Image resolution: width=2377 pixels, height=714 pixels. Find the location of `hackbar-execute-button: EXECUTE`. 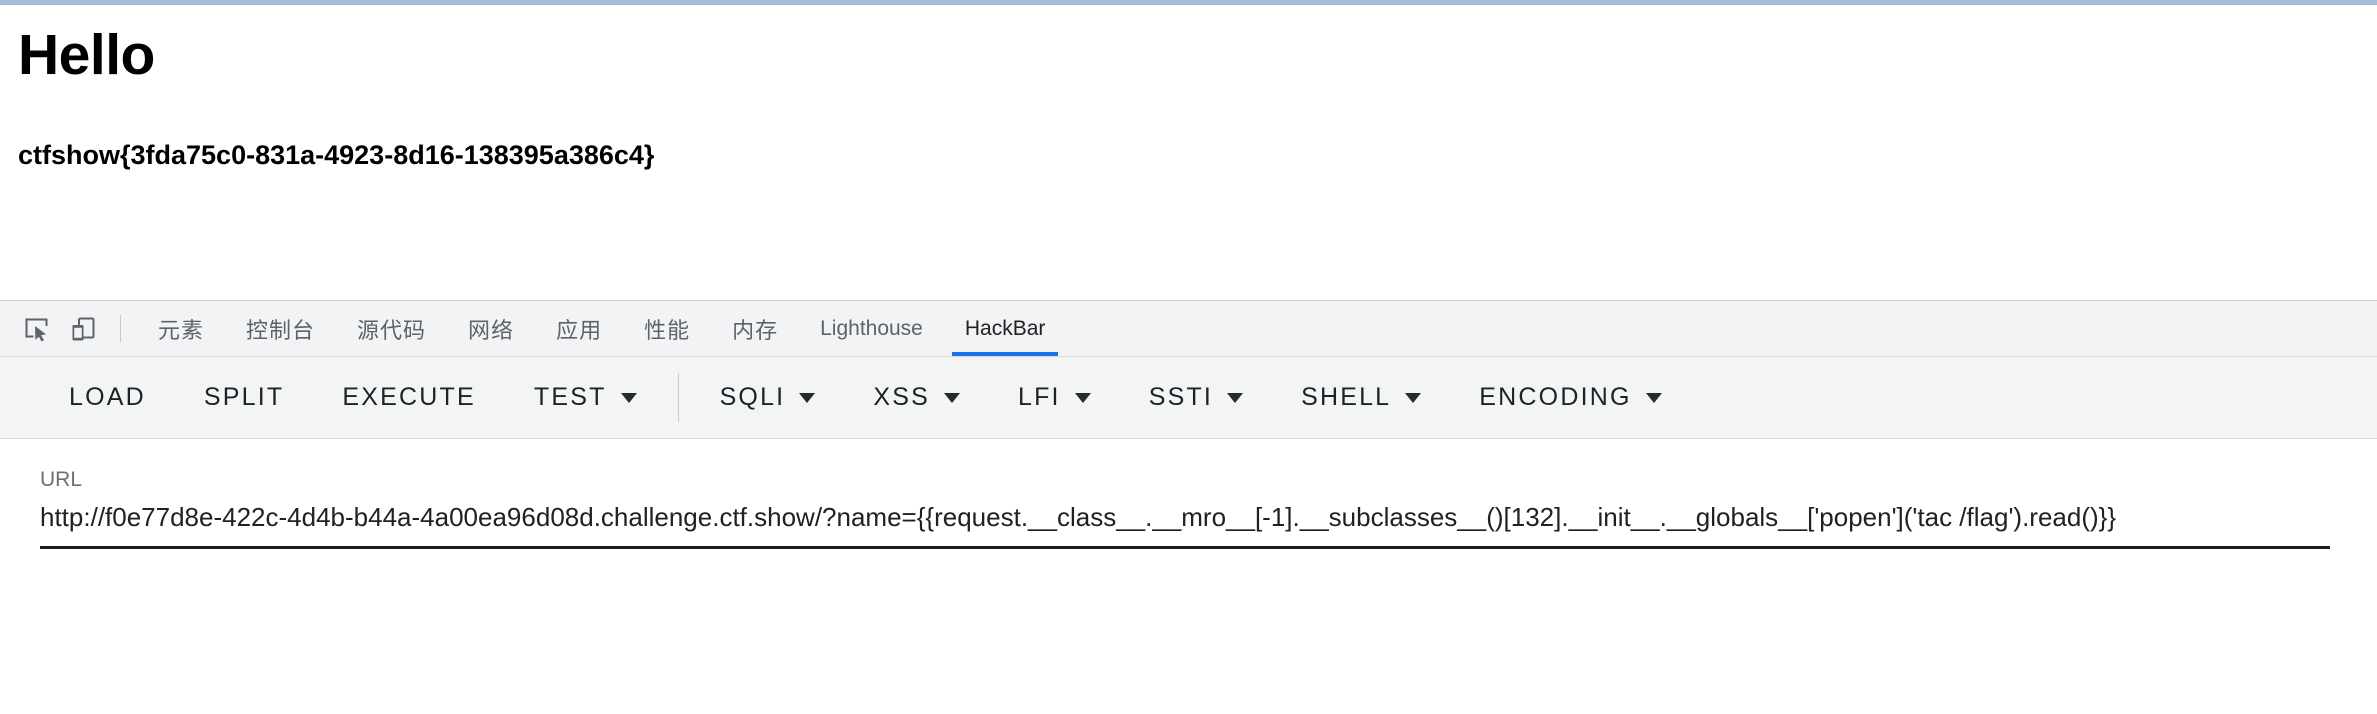

hackbar-execute-button: EXECUTE is located at coordinates (408, 397).